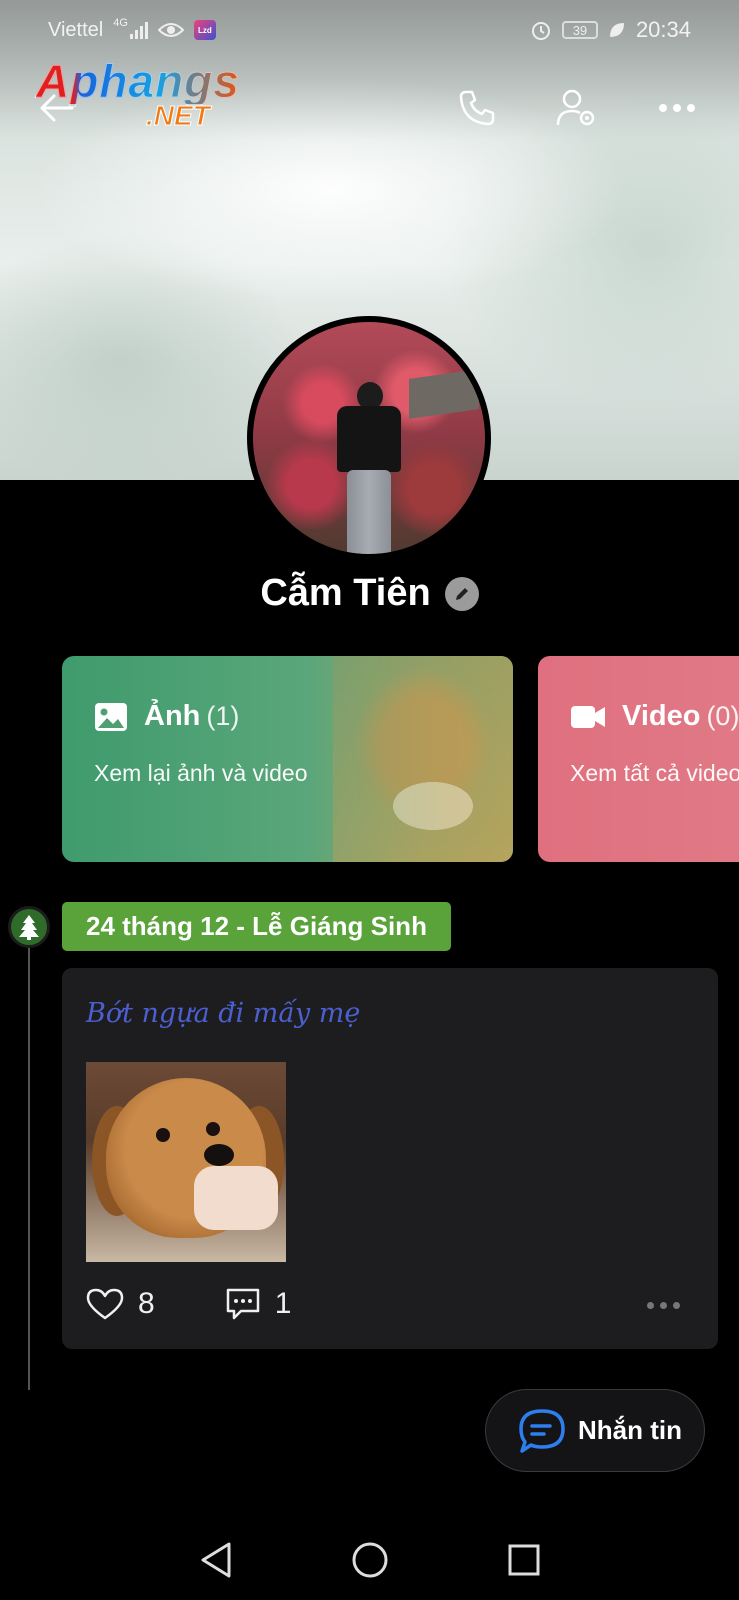  What do you see at coordinates (423, 759) in the screenshot?
I see `photos-card-preview-image` at bounding box center [423, 759].